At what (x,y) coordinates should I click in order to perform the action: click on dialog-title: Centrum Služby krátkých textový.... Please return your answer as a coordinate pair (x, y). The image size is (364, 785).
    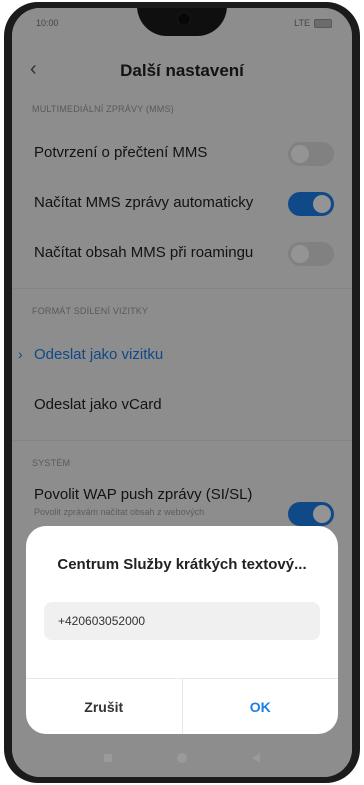
    Looking at the image, I should click on (182, 564).